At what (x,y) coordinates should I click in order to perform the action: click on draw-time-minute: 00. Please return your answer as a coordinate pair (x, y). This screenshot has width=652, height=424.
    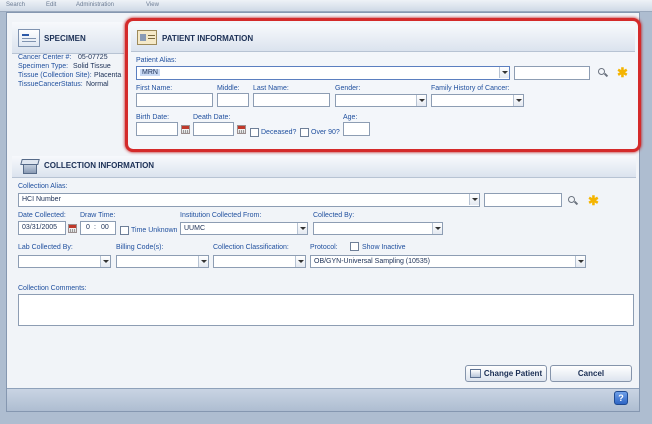
    Looking at the image, I should click on (105, 227).